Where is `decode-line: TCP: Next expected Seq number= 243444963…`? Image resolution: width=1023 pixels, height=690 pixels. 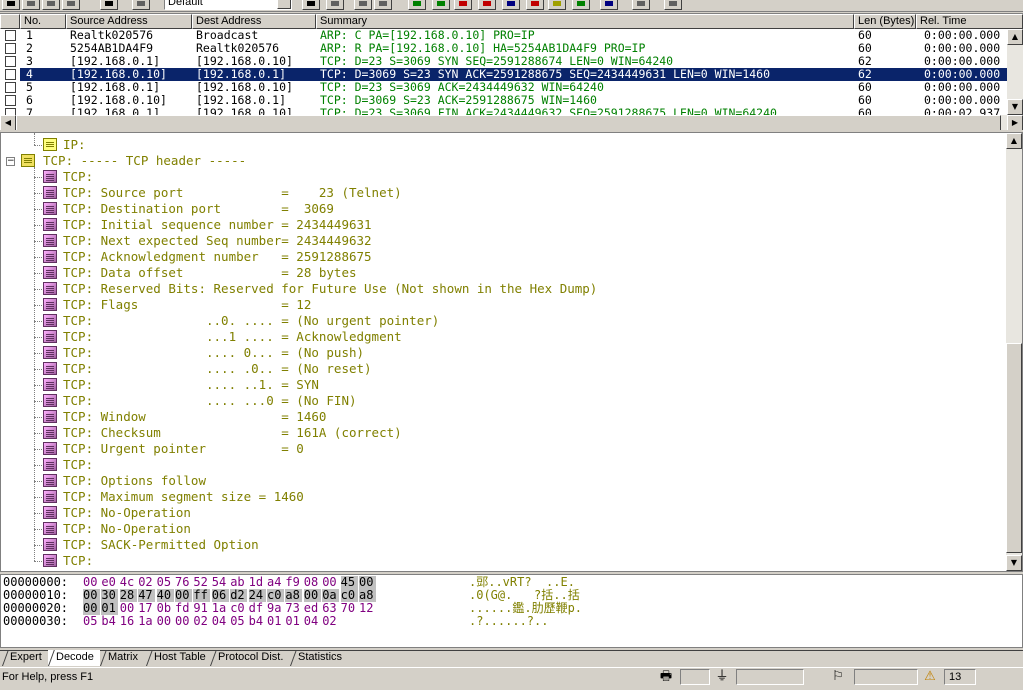 decode-line: TCP: Next expected Seq number= 243444963… is located at coordinates (491, 241).